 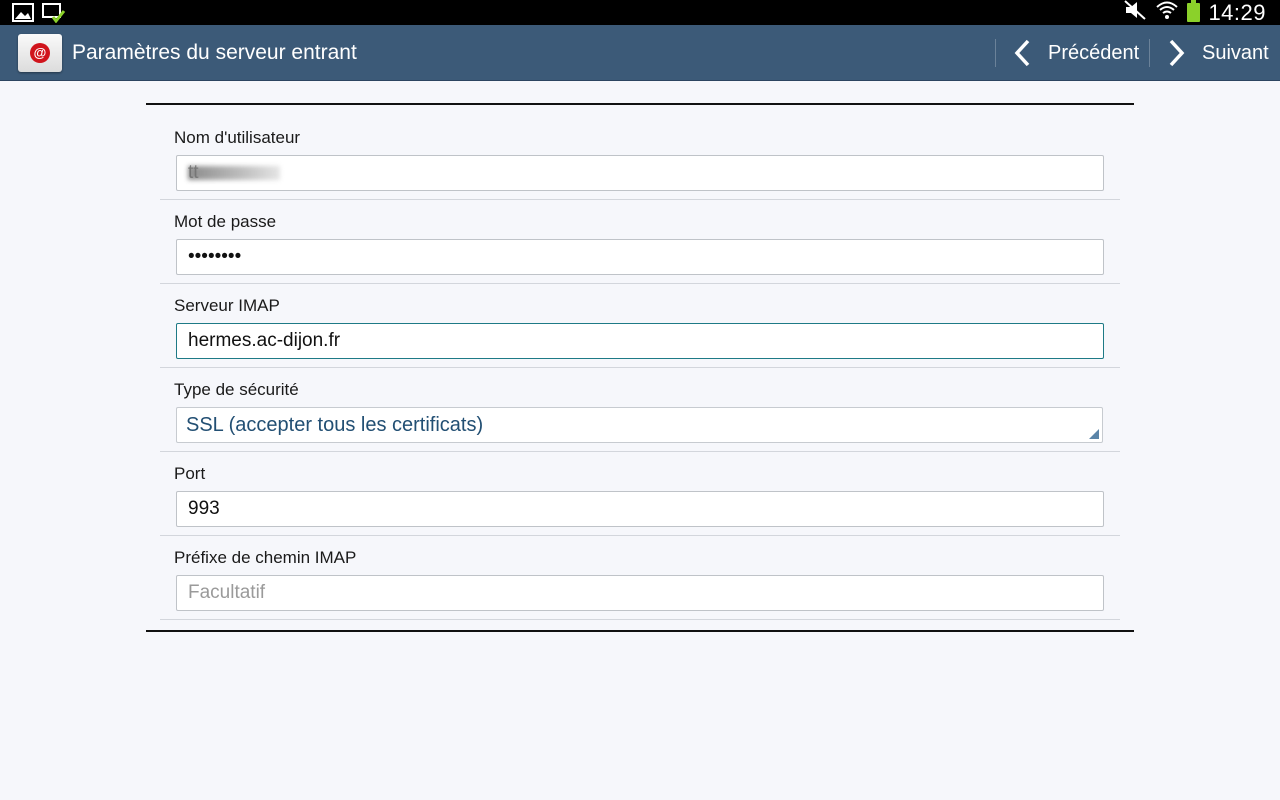 I want to click on username-redaction, so click(x=234, y=173).